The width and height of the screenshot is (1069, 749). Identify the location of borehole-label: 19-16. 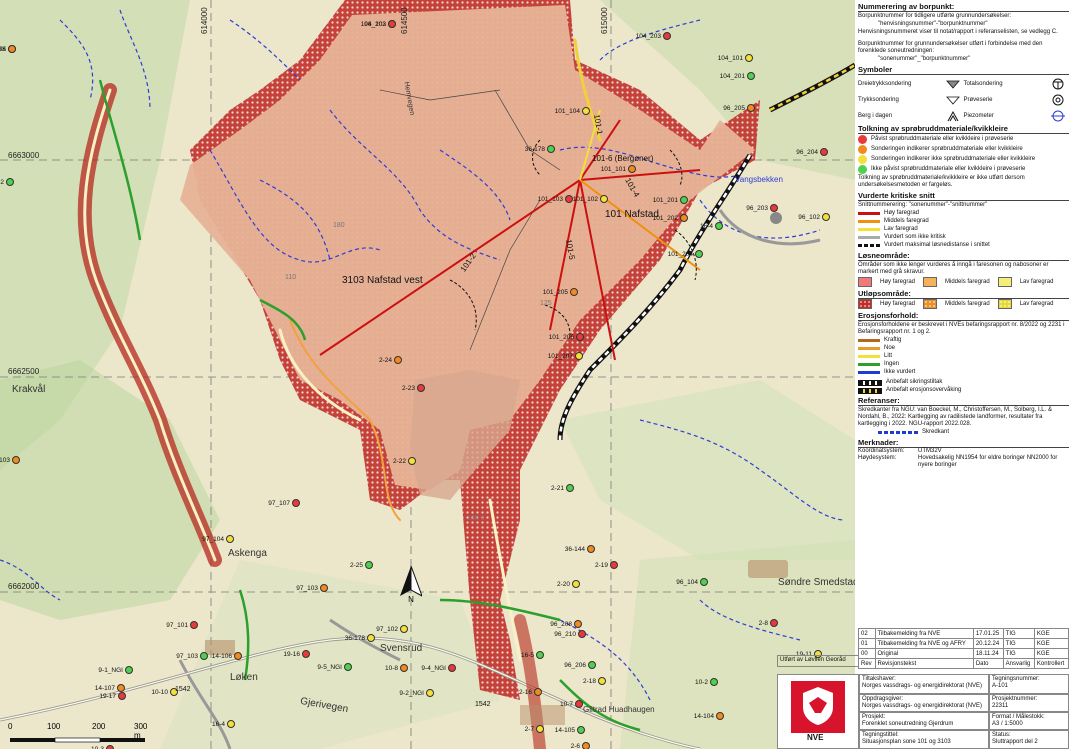
(291, 654).